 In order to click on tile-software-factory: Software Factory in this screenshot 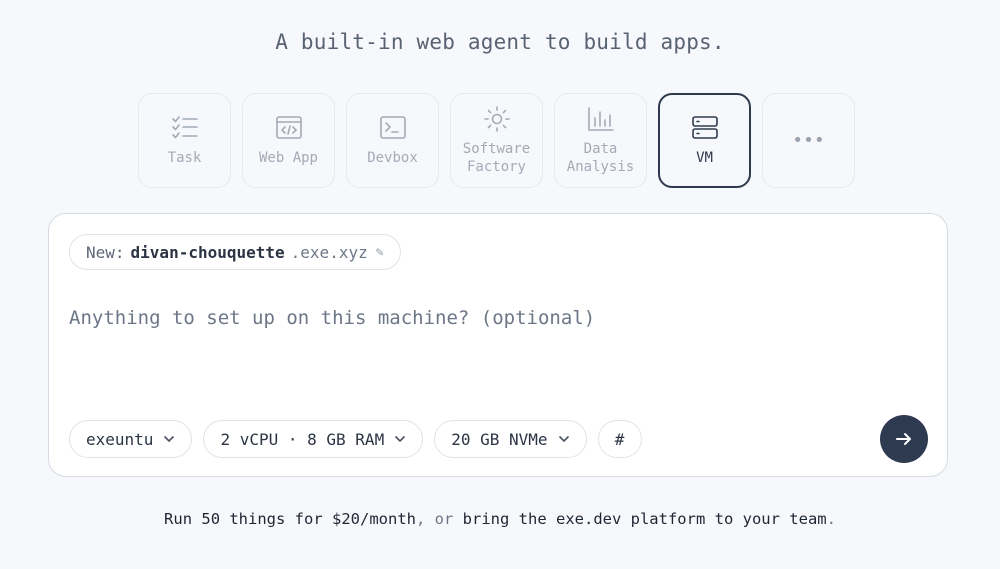, I will do `click(496, 140)`.